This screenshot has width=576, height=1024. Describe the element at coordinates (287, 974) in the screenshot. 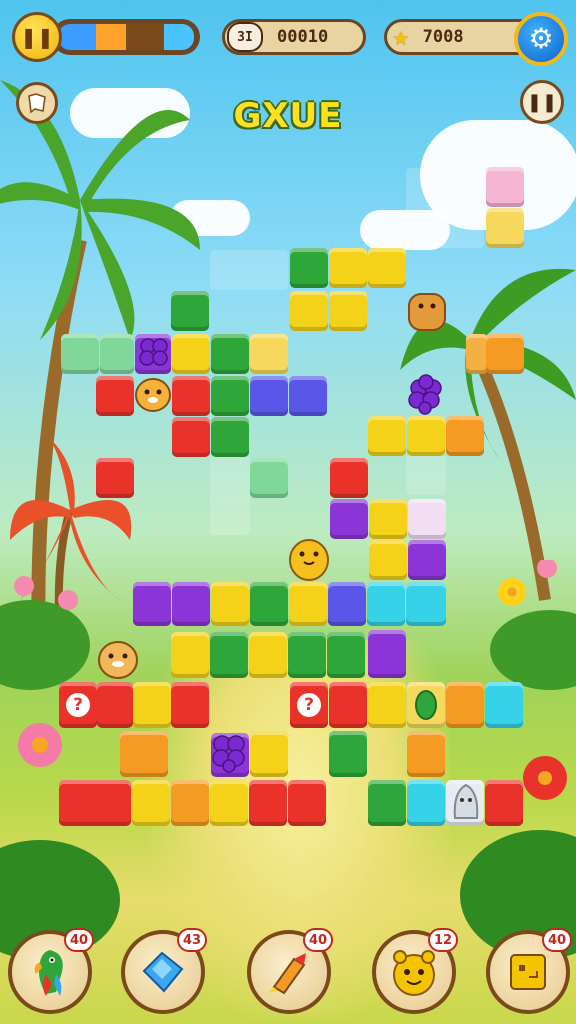

I see `rocket-icon` at that location.